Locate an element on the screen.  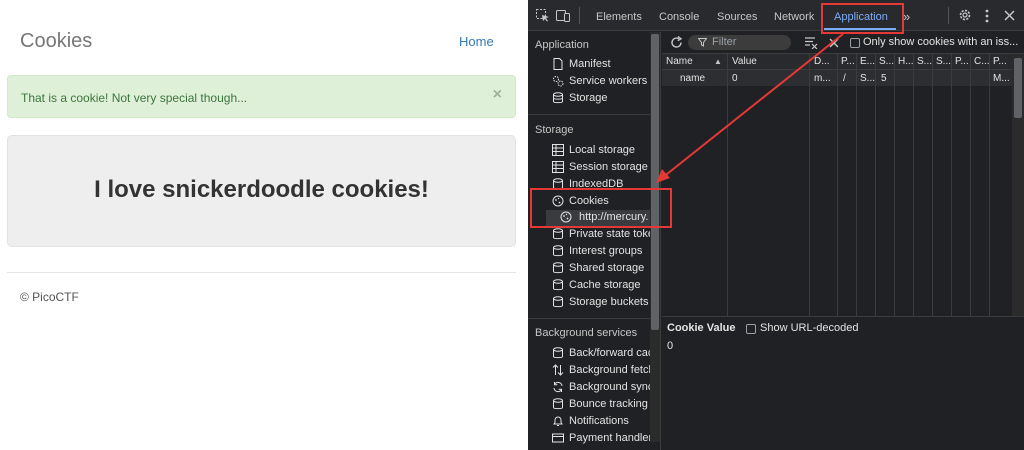
sidebar-item-label: Cache storage is located at coordinates (605, 285).